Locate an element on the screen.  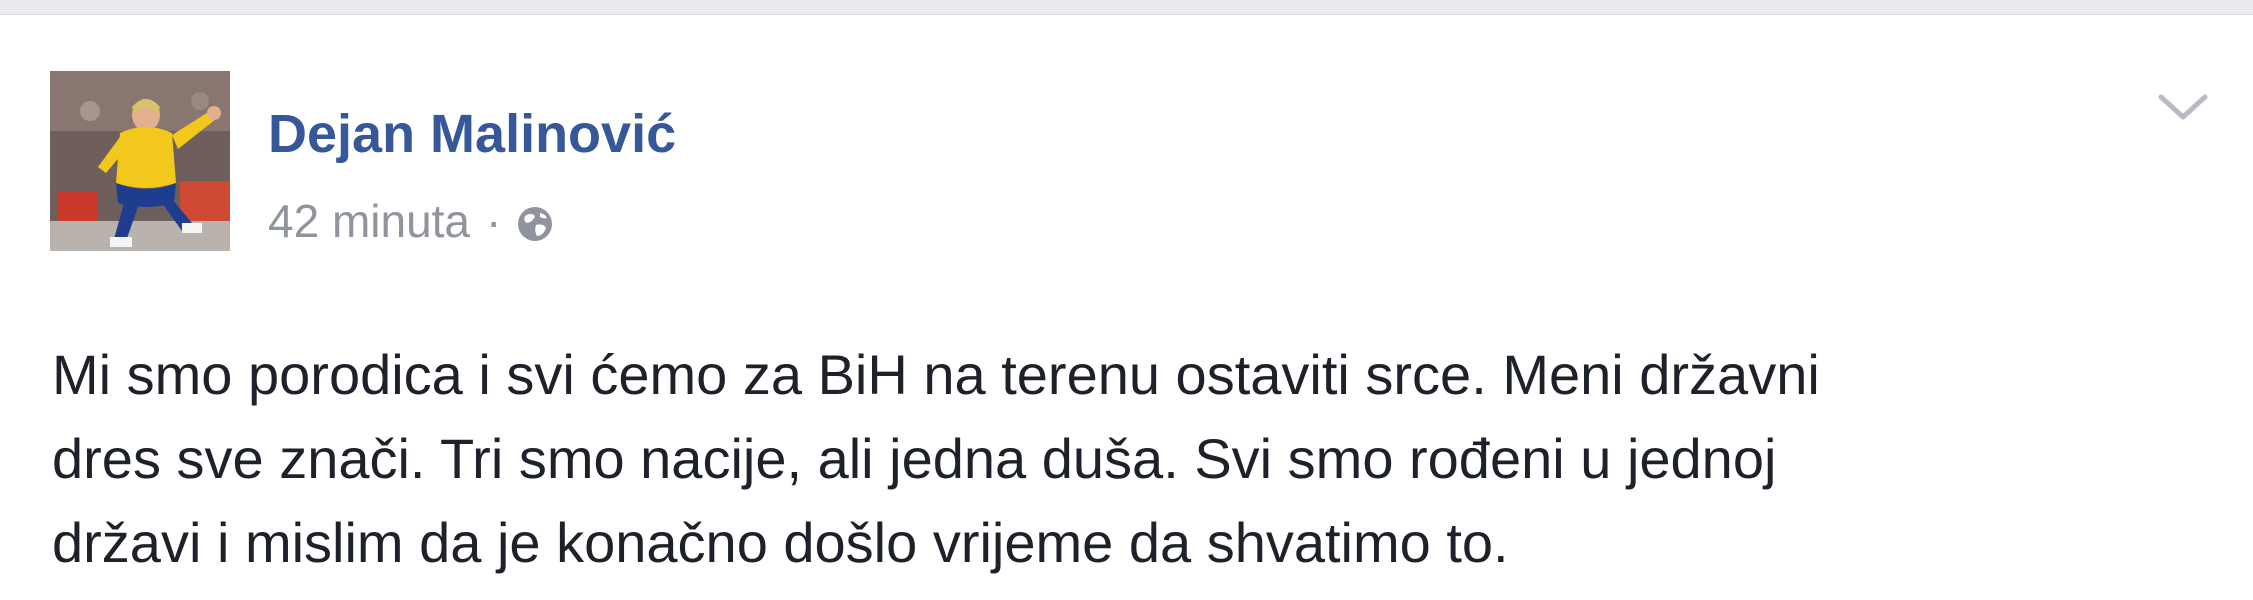
globe-icon is located at coordinates (535, 221).